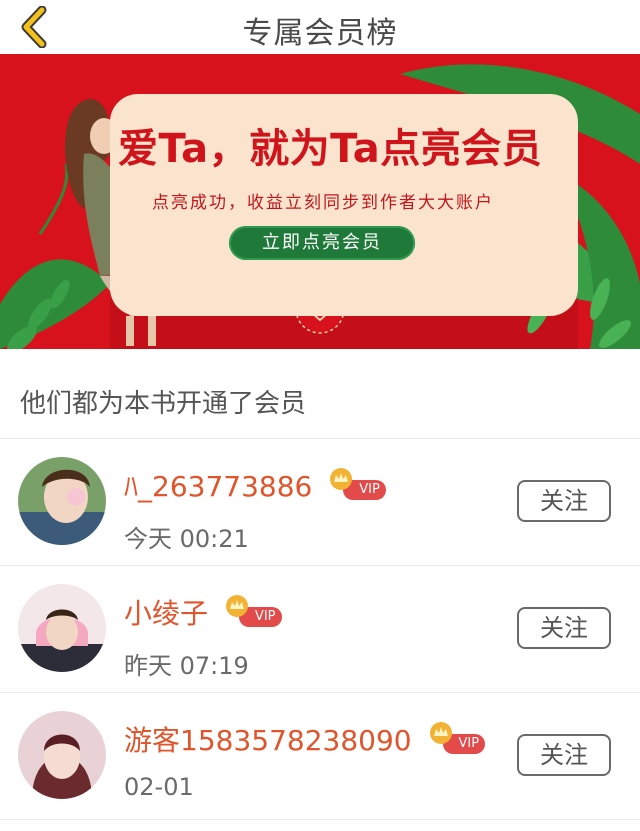 Image resolution: width=640 pixels, height=831 pixels. Describe the element at coordinates (320, 394) in the screenshot. I see `section-title: 他们都为本书开通了会员` at that location.